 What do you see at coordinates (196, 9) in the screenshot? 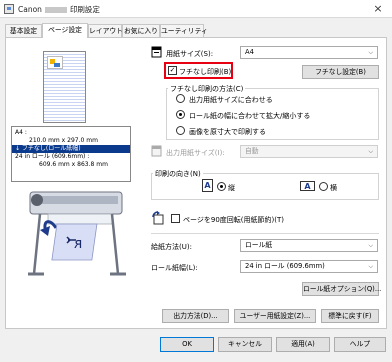
I see `title-bar: Canon 印刷設定 ×` at bounding box center [196, 9].